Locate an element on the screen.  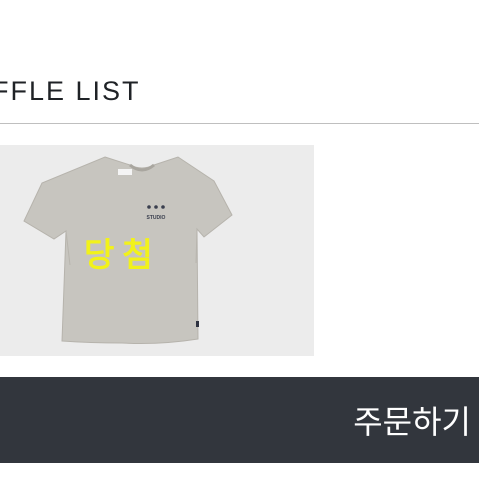
win-status-badge: 당첨 is located at coordinates (122, 254).